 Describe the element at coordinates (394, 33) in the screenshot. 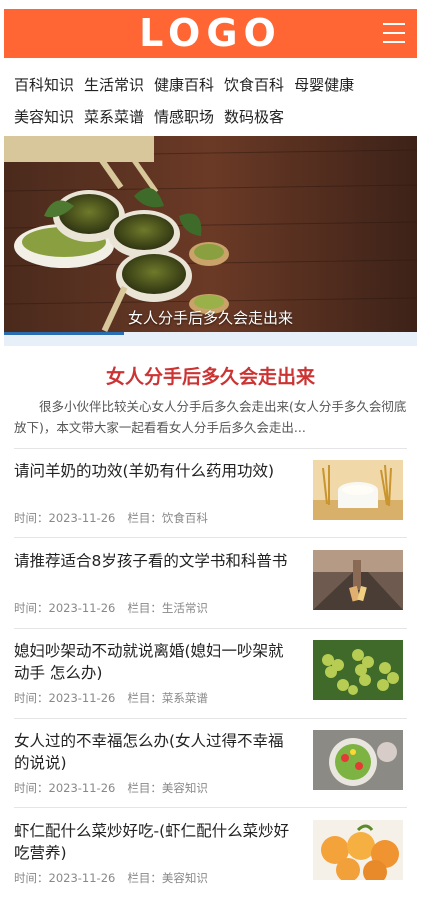

I see `menu-icon` at that location.